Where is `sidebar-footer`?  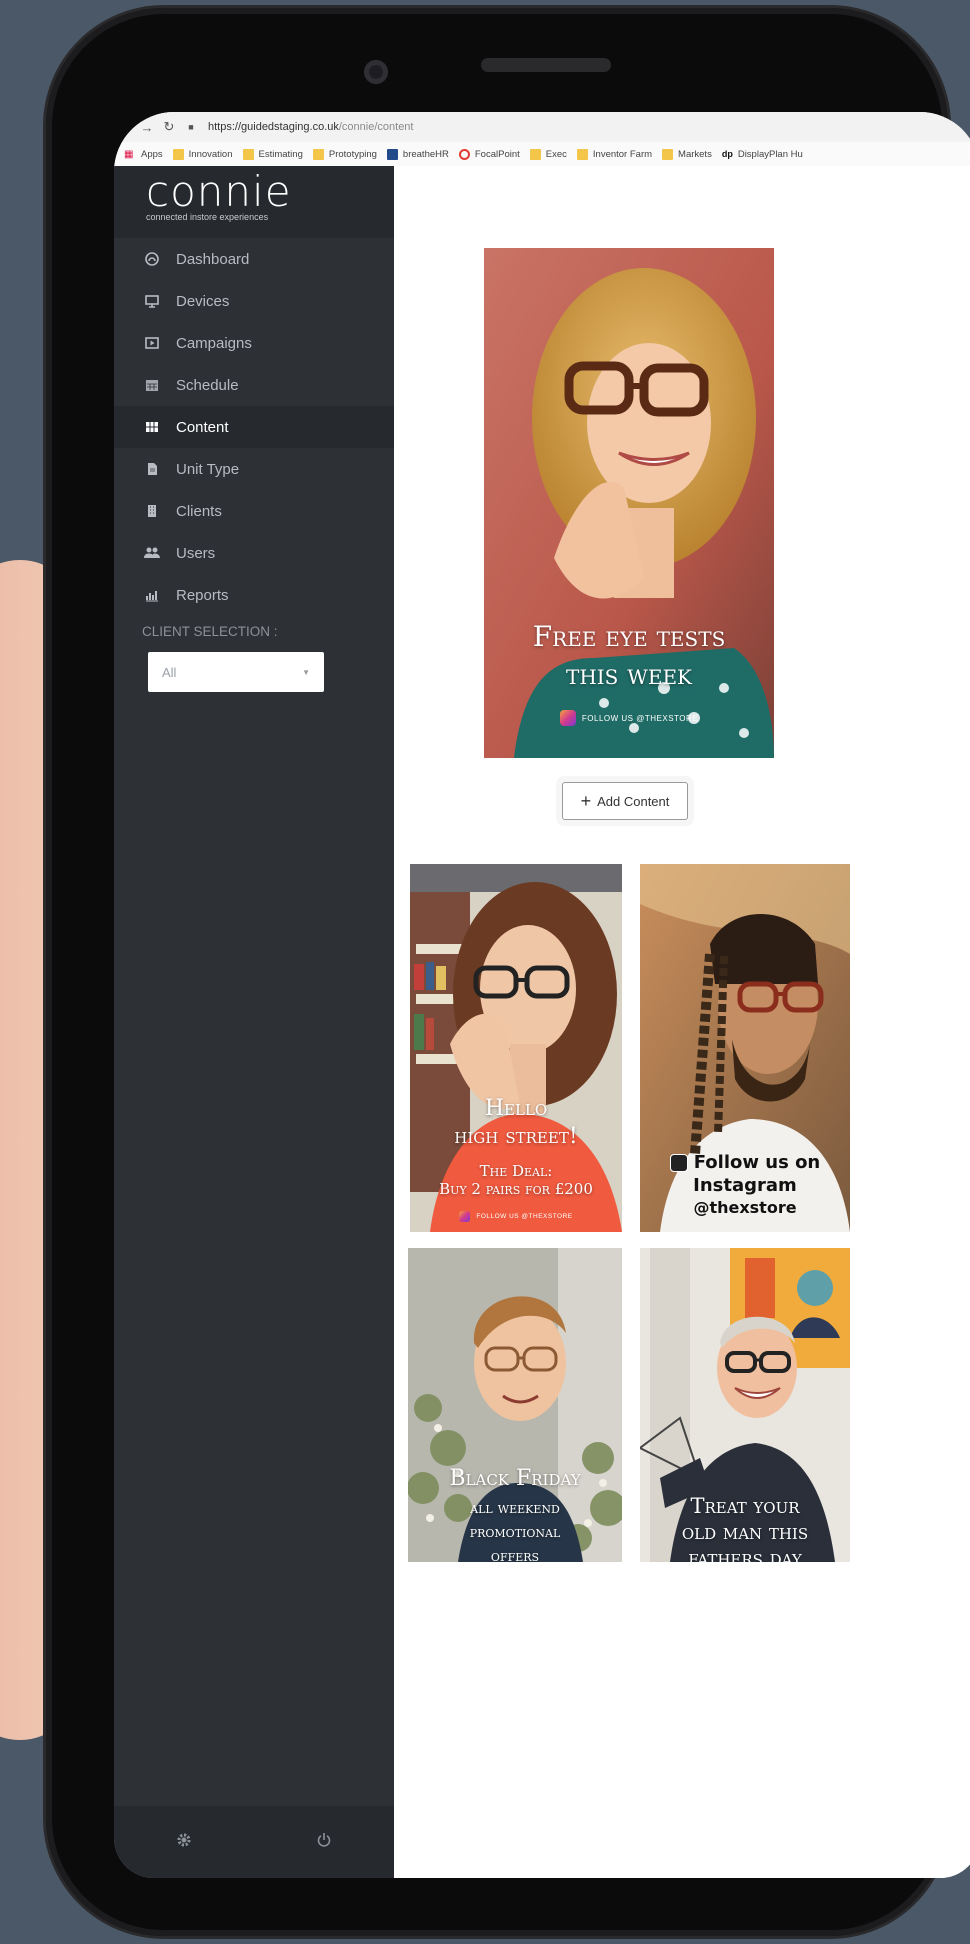
sidebar-footer is located at coordinates (254, 1842).